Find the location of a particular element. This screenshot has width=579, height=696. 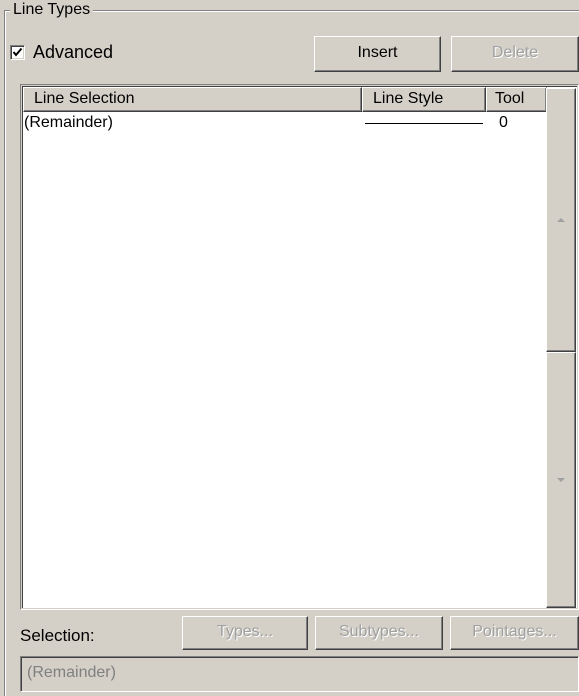

scroll-up-button is located at coordinates (561, 220).